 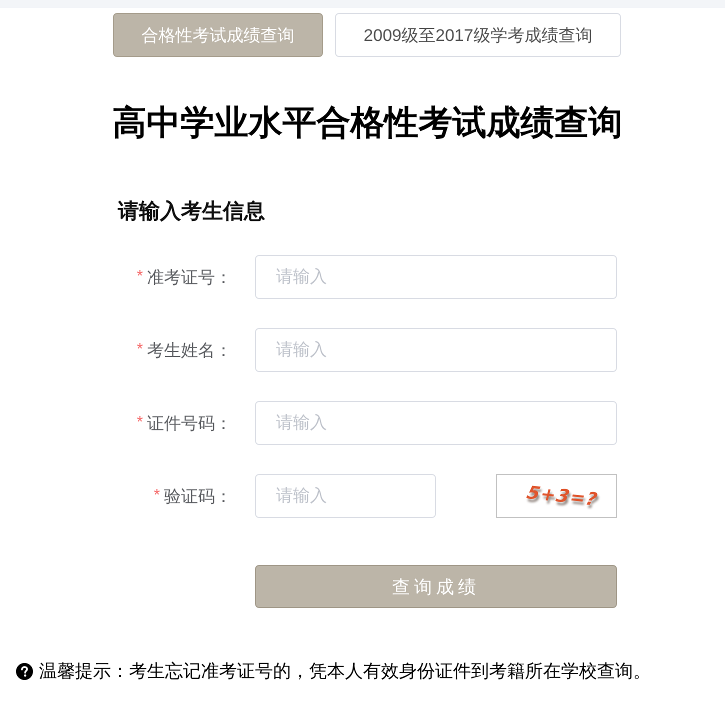 What do you see at coordinates (189, 277) in the screenshot?
I see `field-label: 准考证号：` at bounding box center [189, 277].